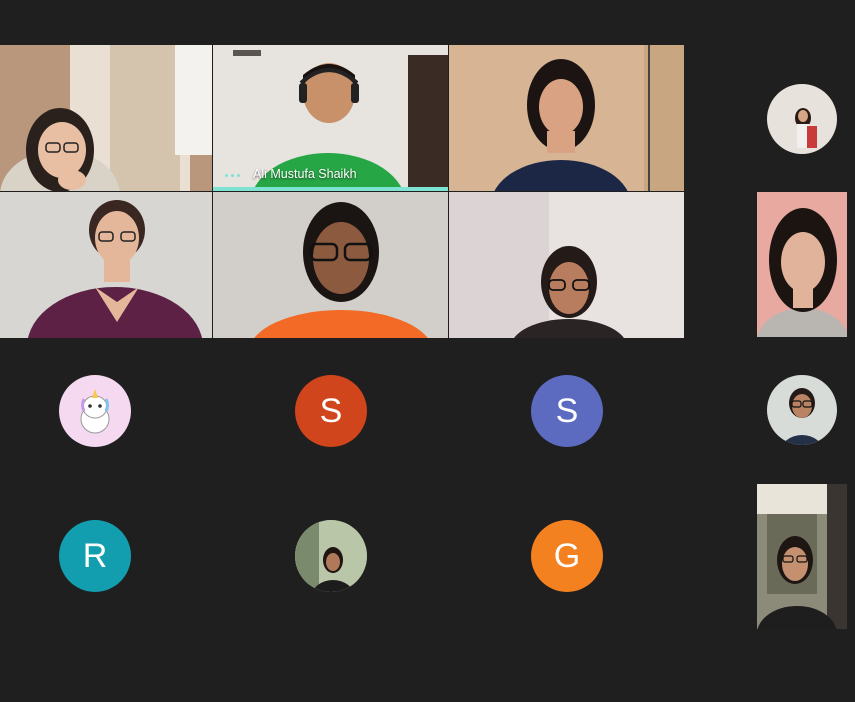  I want to click on participant-name-label: Ali Mustufa Shaikh, so click(305, 174).